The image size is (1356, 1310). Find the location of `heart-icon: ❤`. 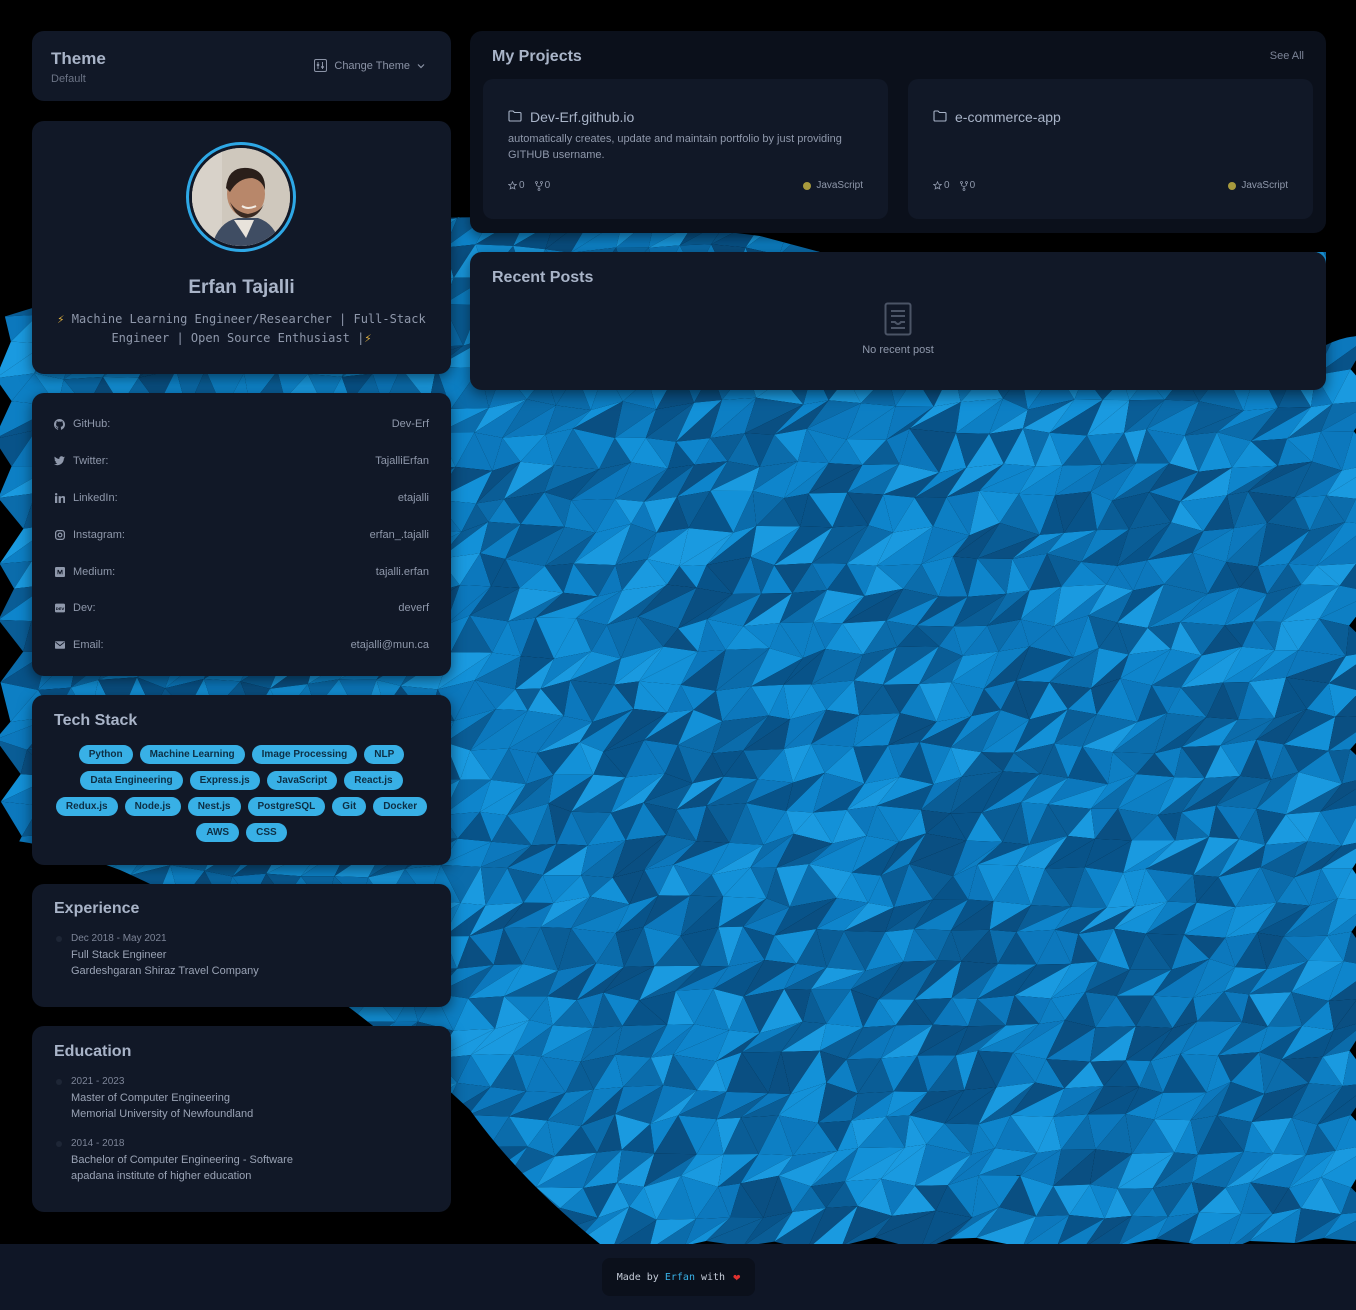

heart-icon: ❤ is located at coordinates (737, 1277).